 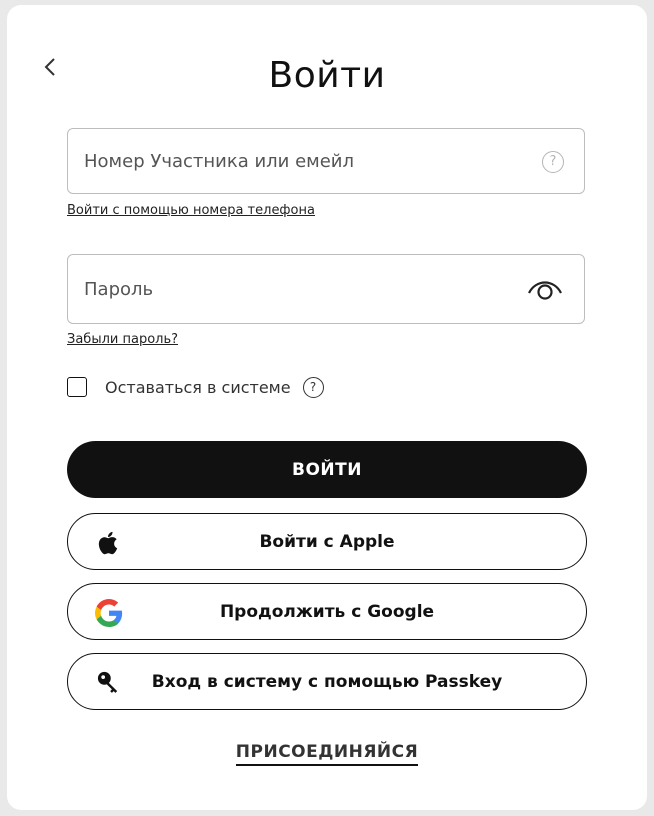 What do you see at coordinates (108, 543) in the screenshot?
I see `apple-icon` at bounding box center [108, 543].